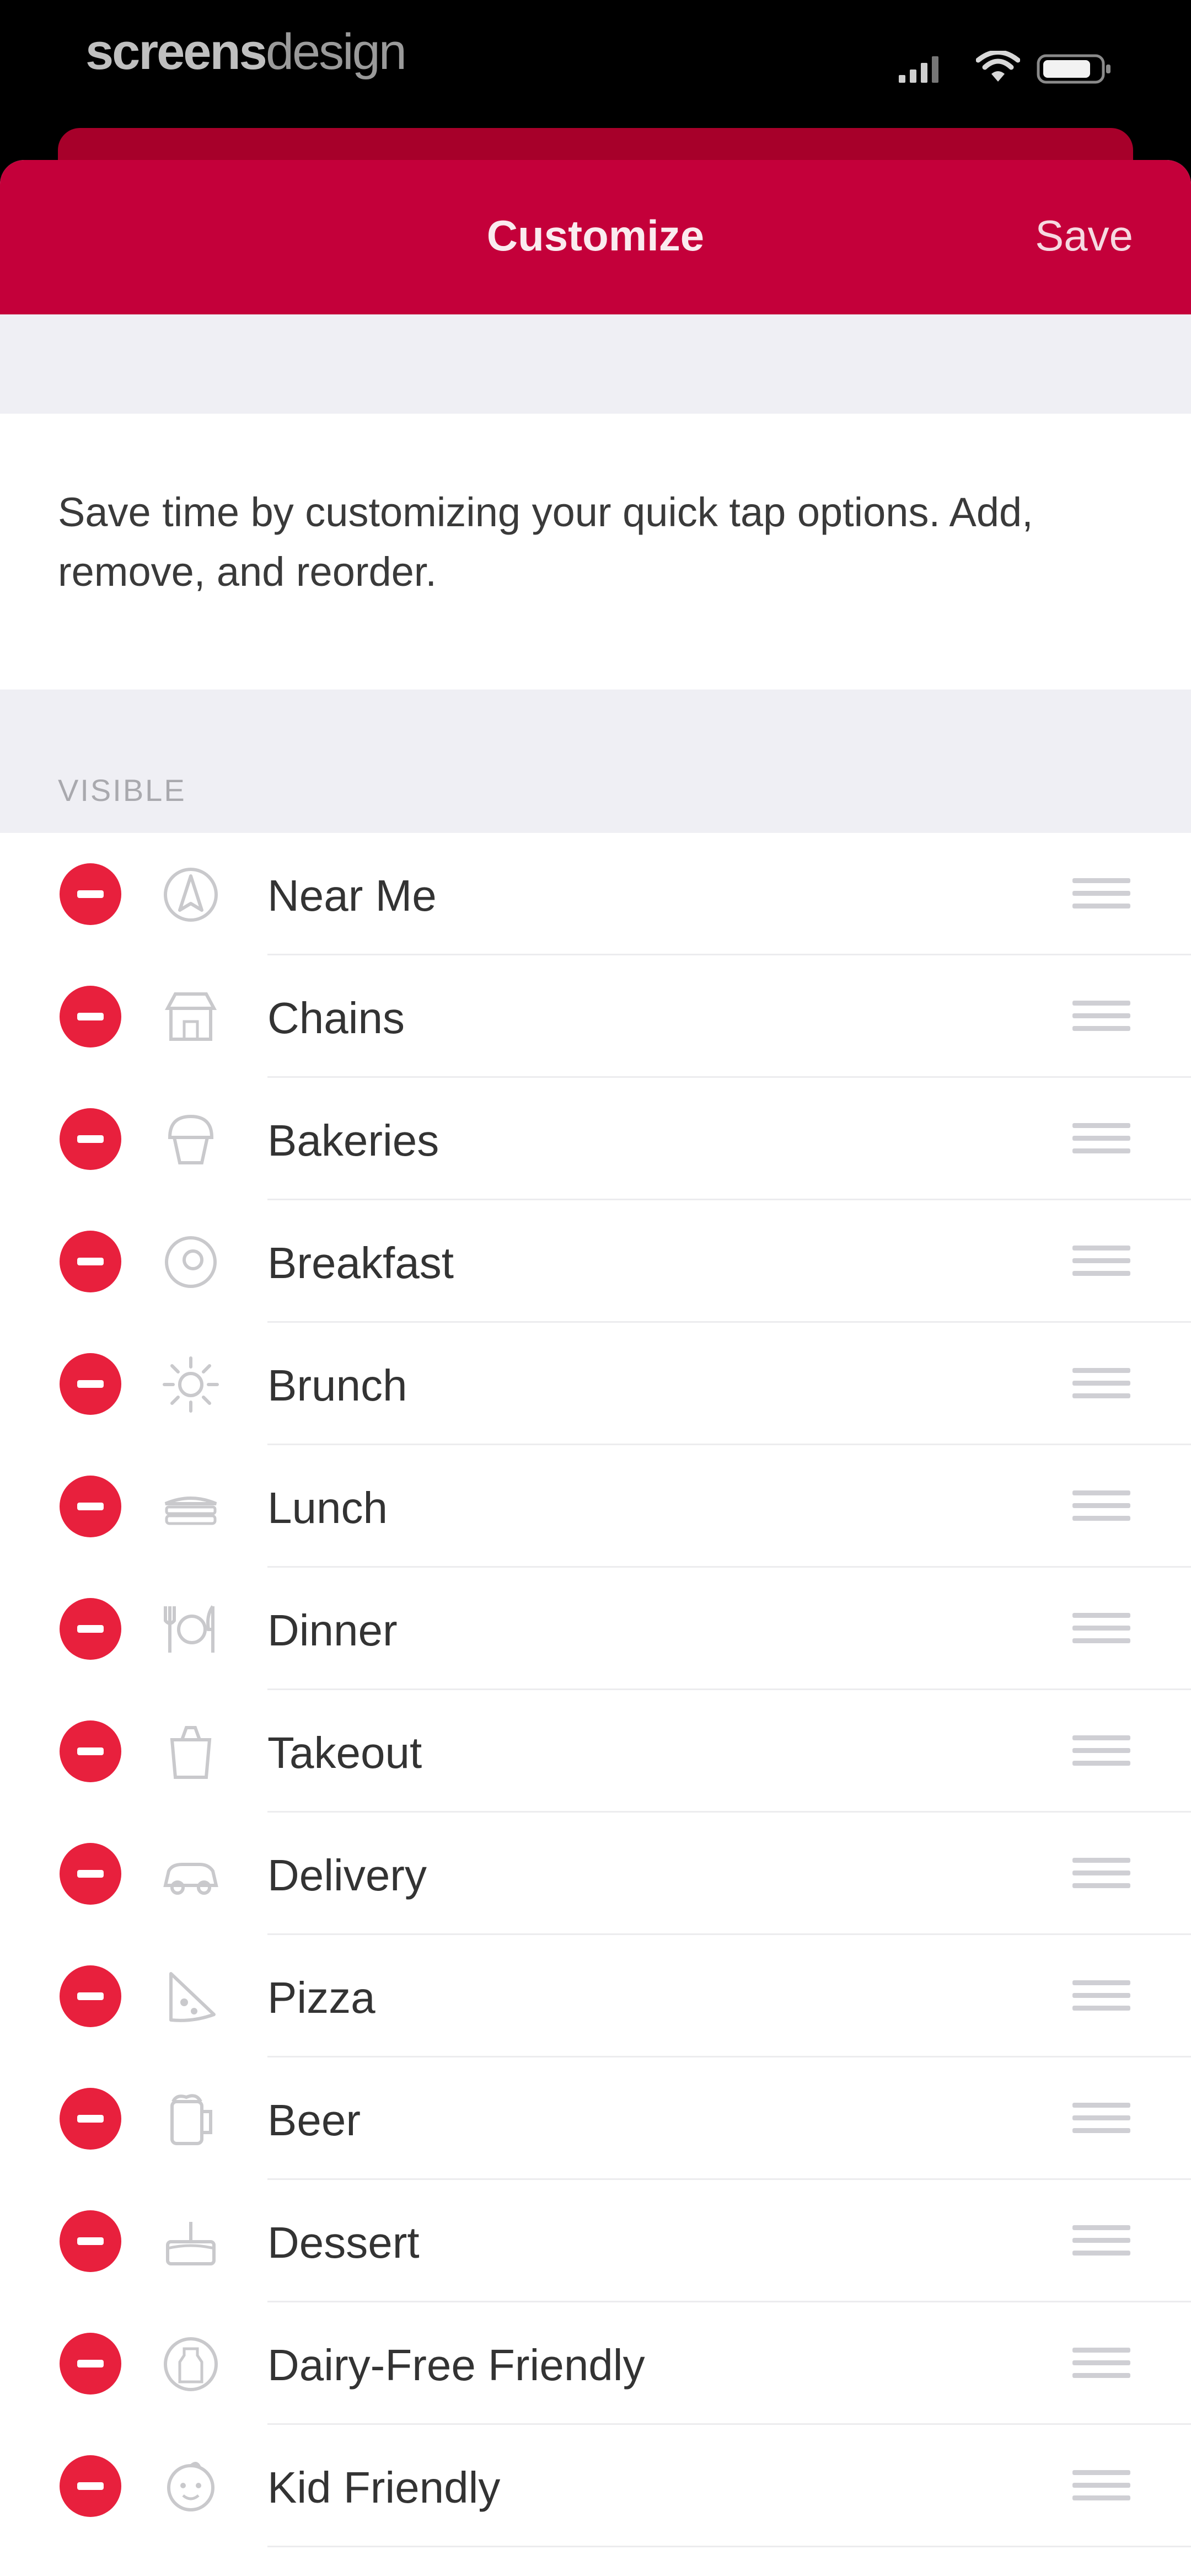  I want to click on takeout-box-icon, so click(191, 1752).